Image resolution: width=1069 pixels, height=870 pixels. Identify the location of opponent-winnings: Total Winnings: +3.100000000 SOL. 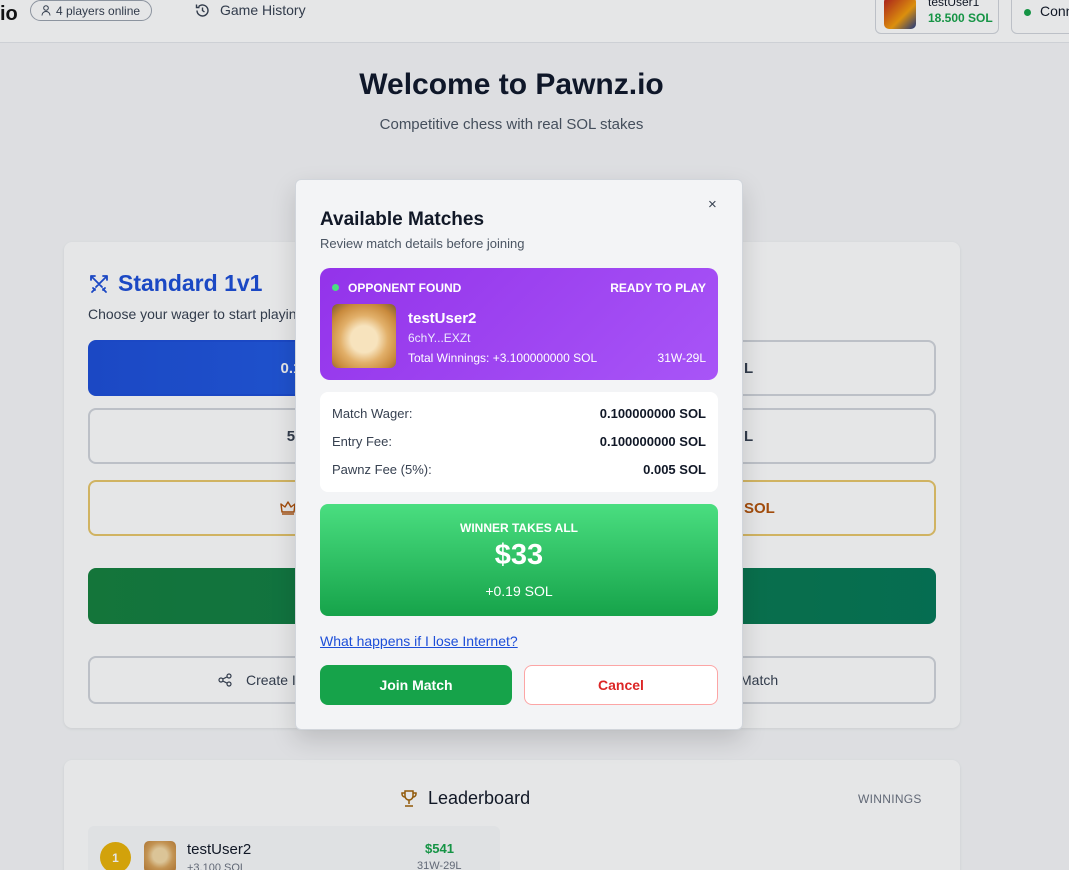
(503, 358).